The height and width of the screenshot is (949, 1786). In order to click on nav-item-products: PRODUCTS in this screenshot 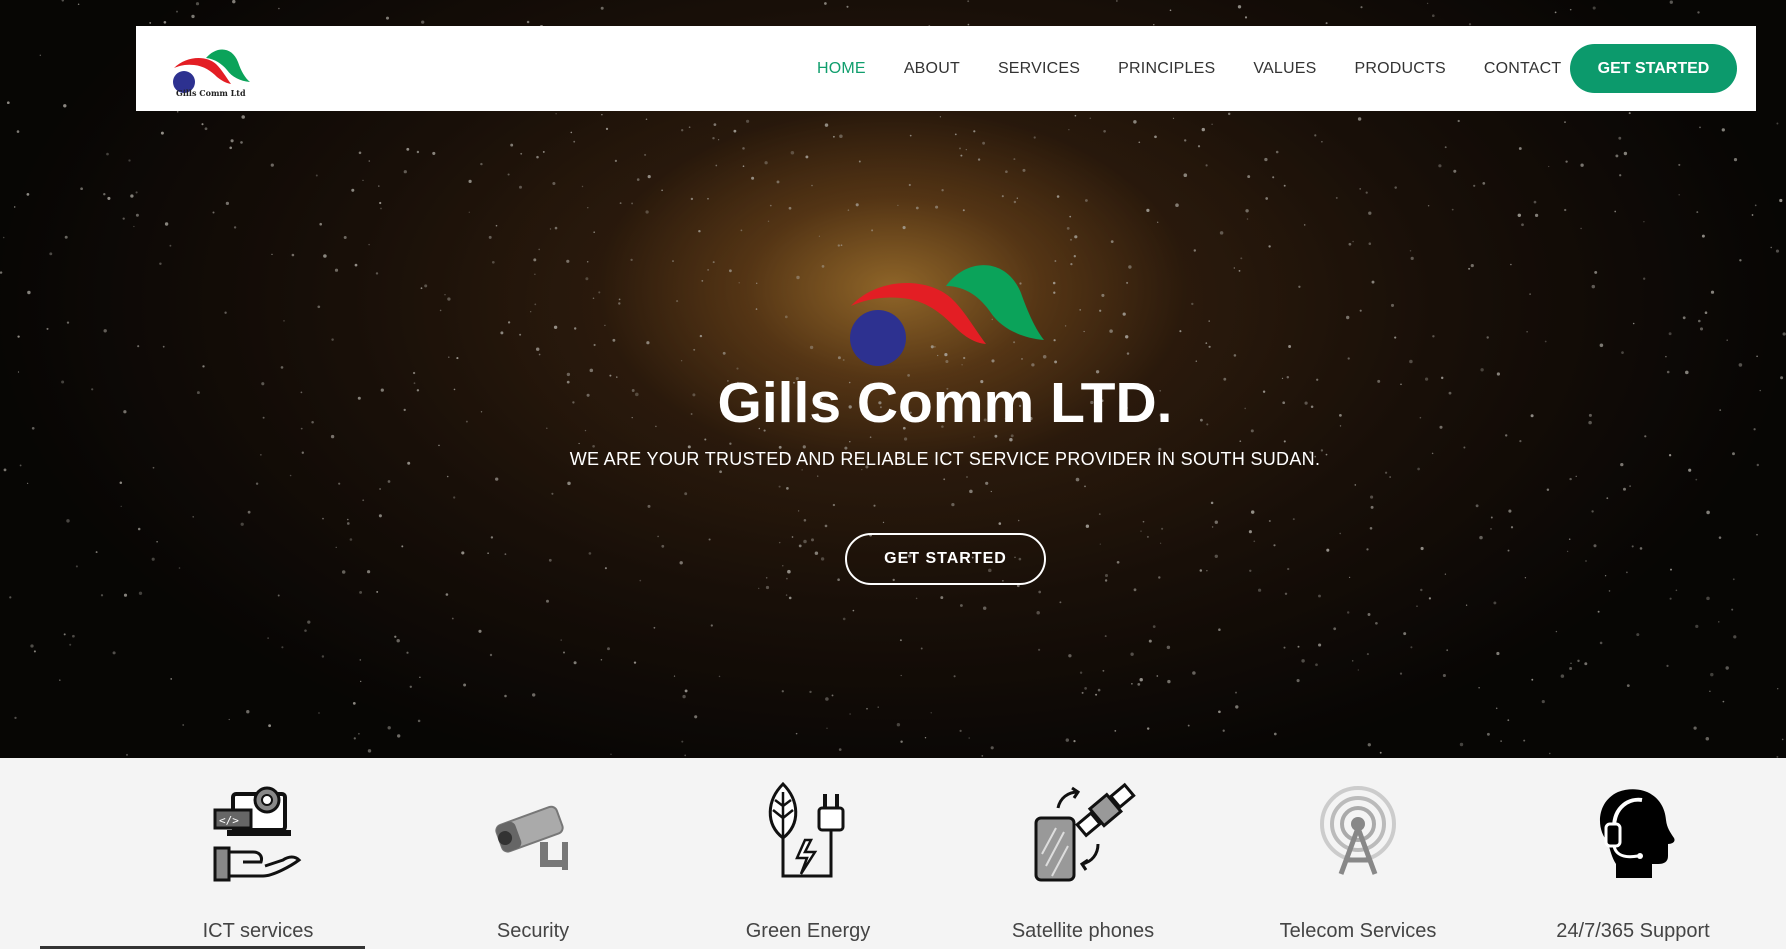, I will do `click(1399, 69)`.